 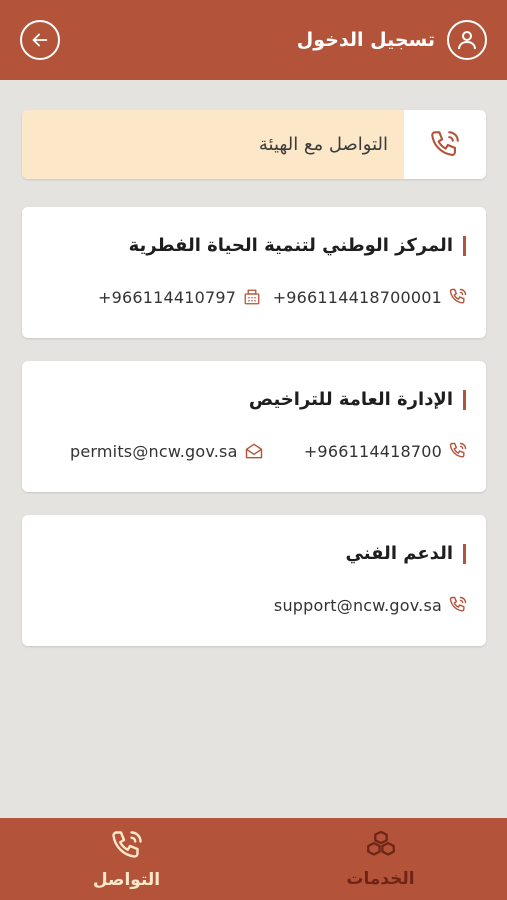 What do you see at coordinates (167, 297) in the screenshot?
I see `fax-number: +966114410797` at bounding box center [167, 297].